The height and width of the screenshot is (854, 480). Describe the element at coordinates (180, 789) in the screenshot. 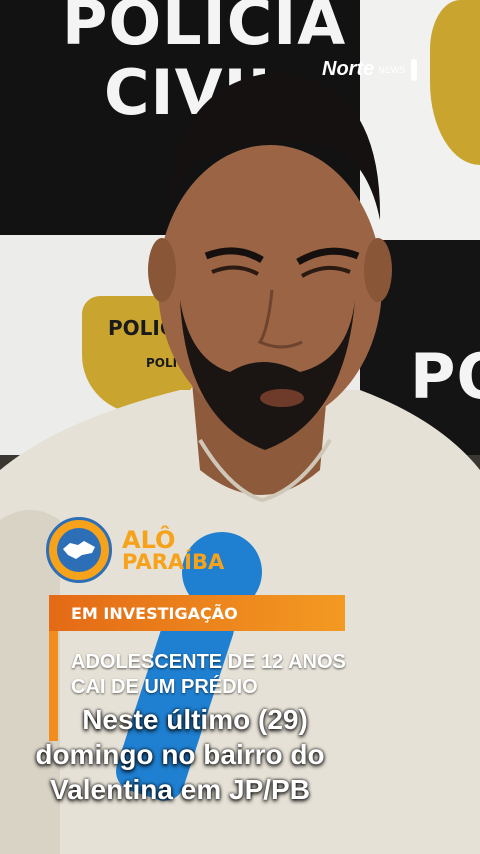

I see `caption-line-3: Valentina em JP/PB` at that location.